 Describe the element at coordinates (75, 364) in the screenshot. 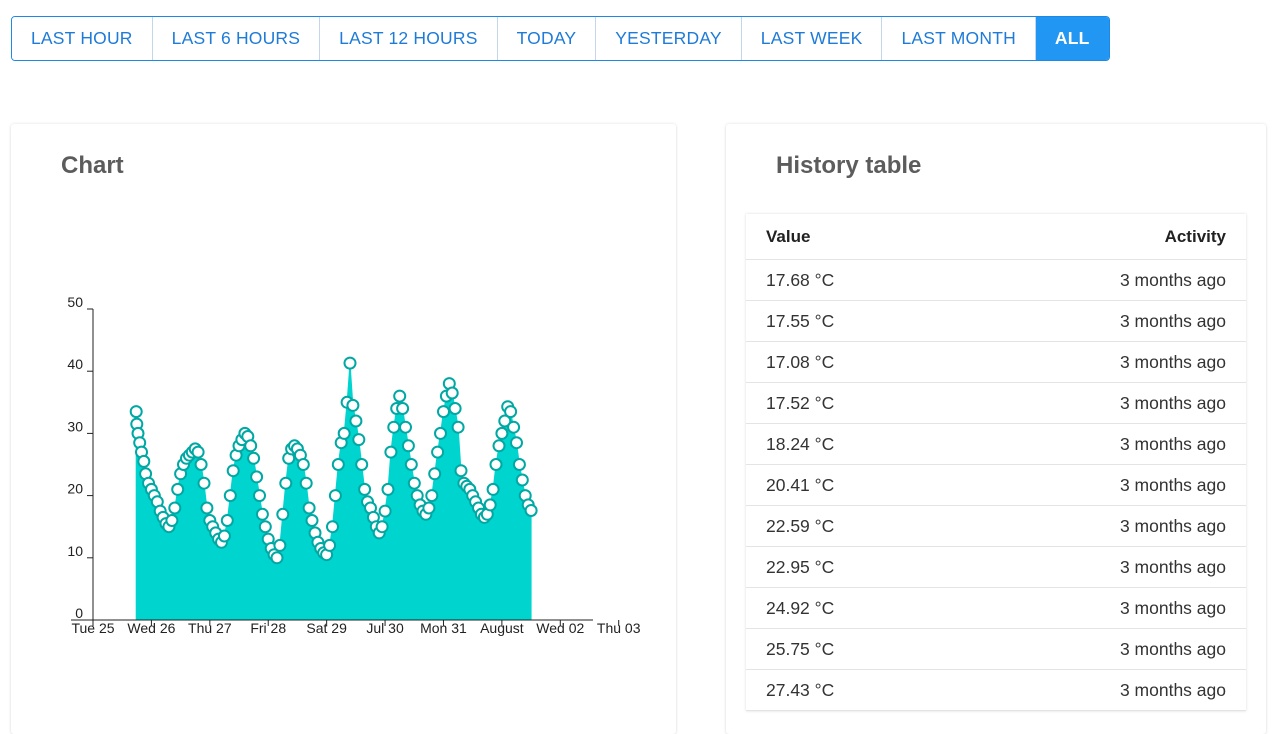

I see `y-tick-label: 40` at that location.